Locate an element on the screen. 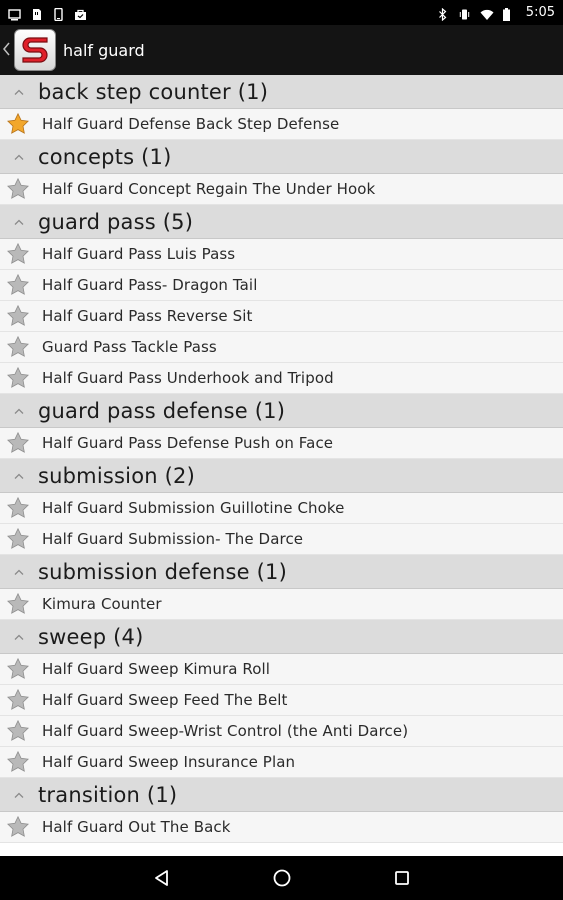 The width and height of the screenshot is (563, 900). item-label: Half Guard Pass Reverse Sit is located at coordinates (147, 316).